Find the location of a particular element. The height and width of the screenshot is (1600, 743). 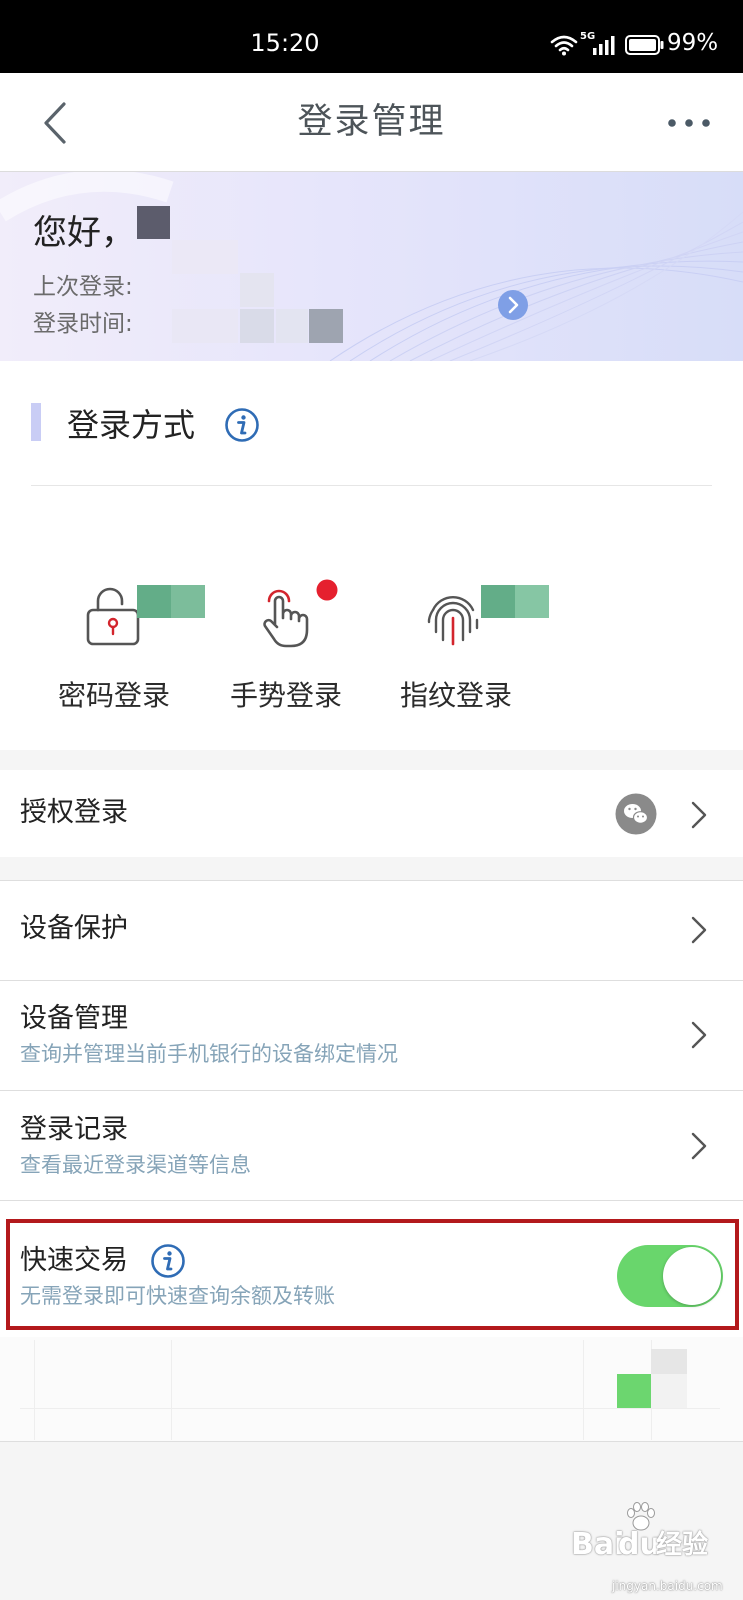

section-title: 登录方式 is located at coordinates (131, 425).